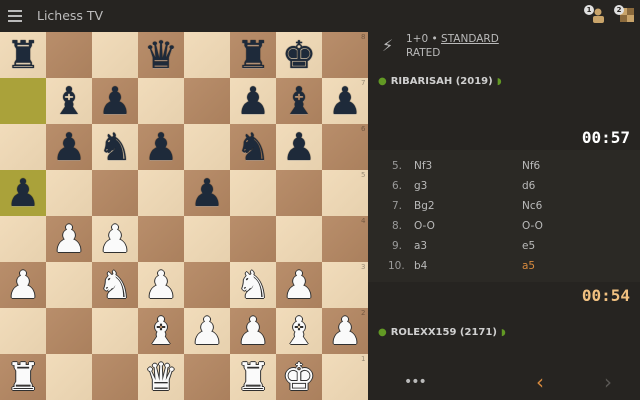 The height and width of the screenshot is (400, 640). What do you see at coordinates (608, 382) in the screenshot?
I see `next-move-icon: ›` at bounding box center [608, 382].